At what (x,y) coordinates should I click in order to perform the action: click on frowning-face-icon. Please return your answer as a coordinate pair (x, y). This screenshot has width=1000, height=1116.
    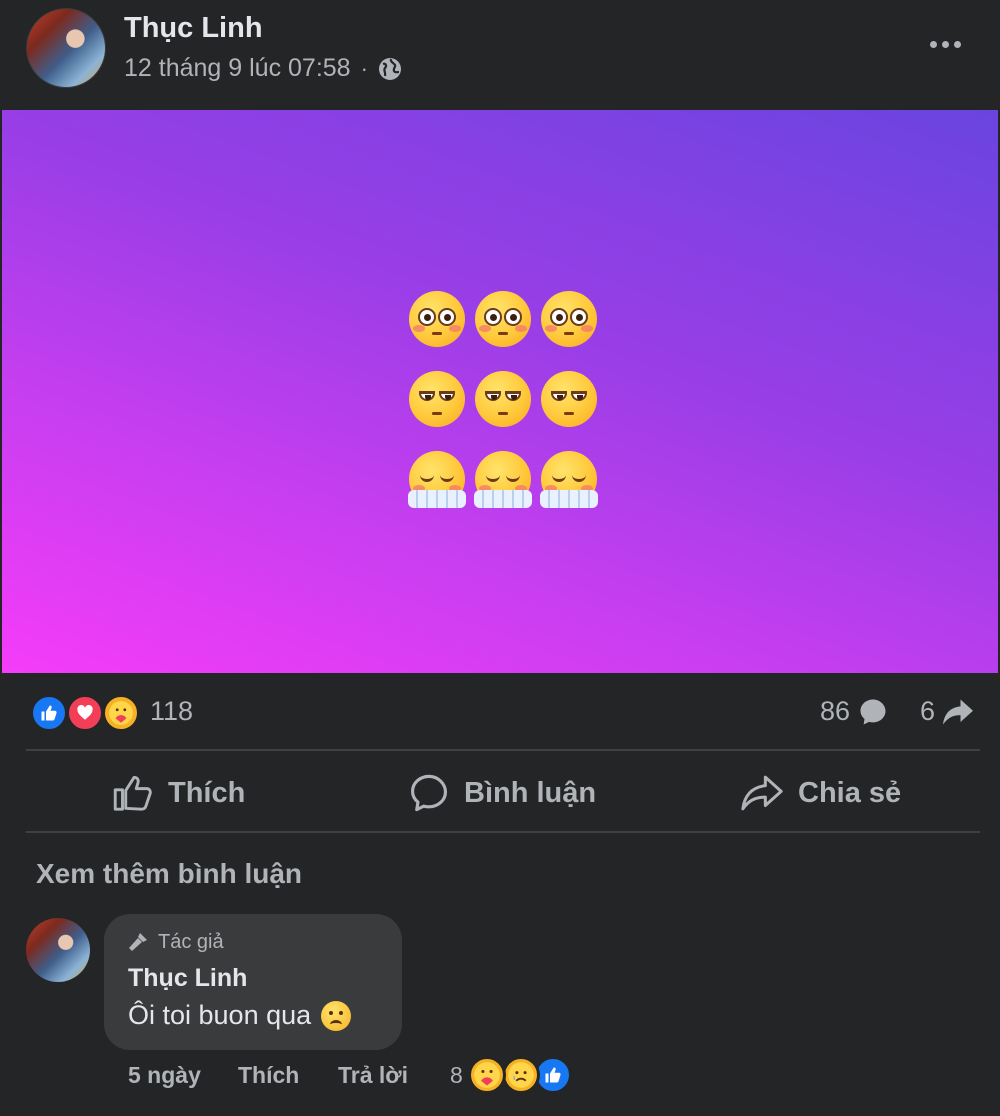
    Looking at the image, I should click on (336, 1015).